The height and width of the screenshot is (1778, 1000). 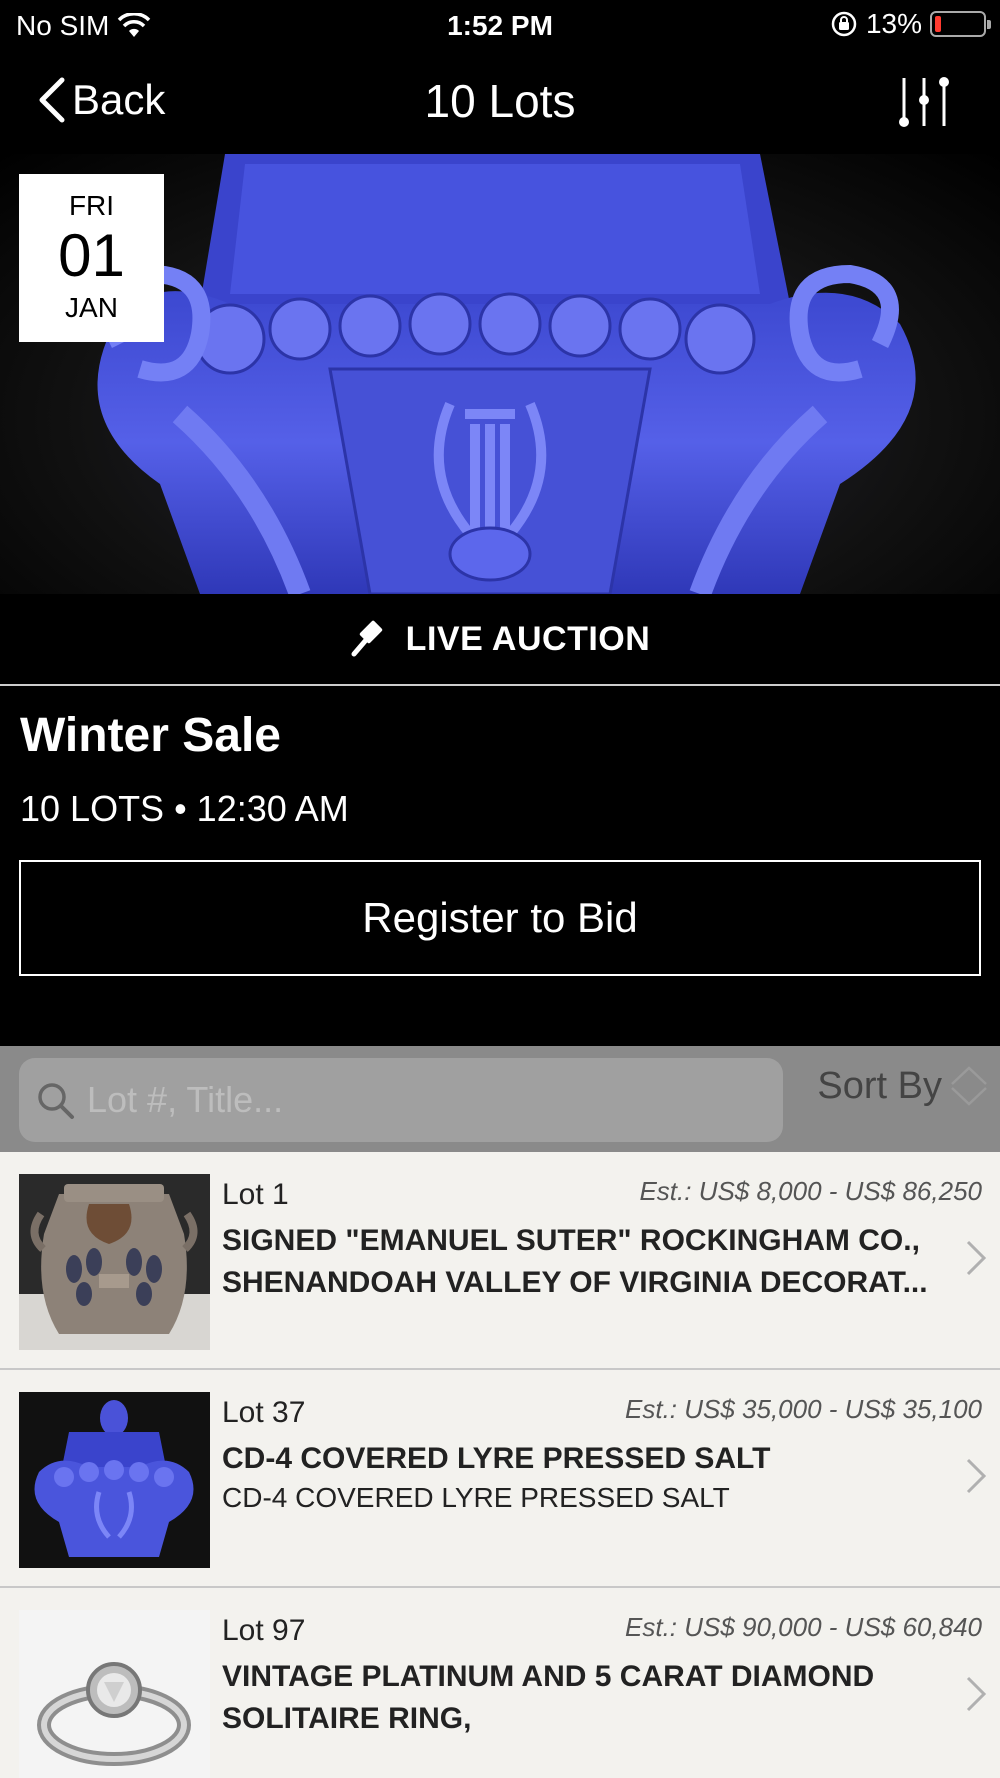 I want to click on sale-title: Winter Sale, so click(x=150, y=735).